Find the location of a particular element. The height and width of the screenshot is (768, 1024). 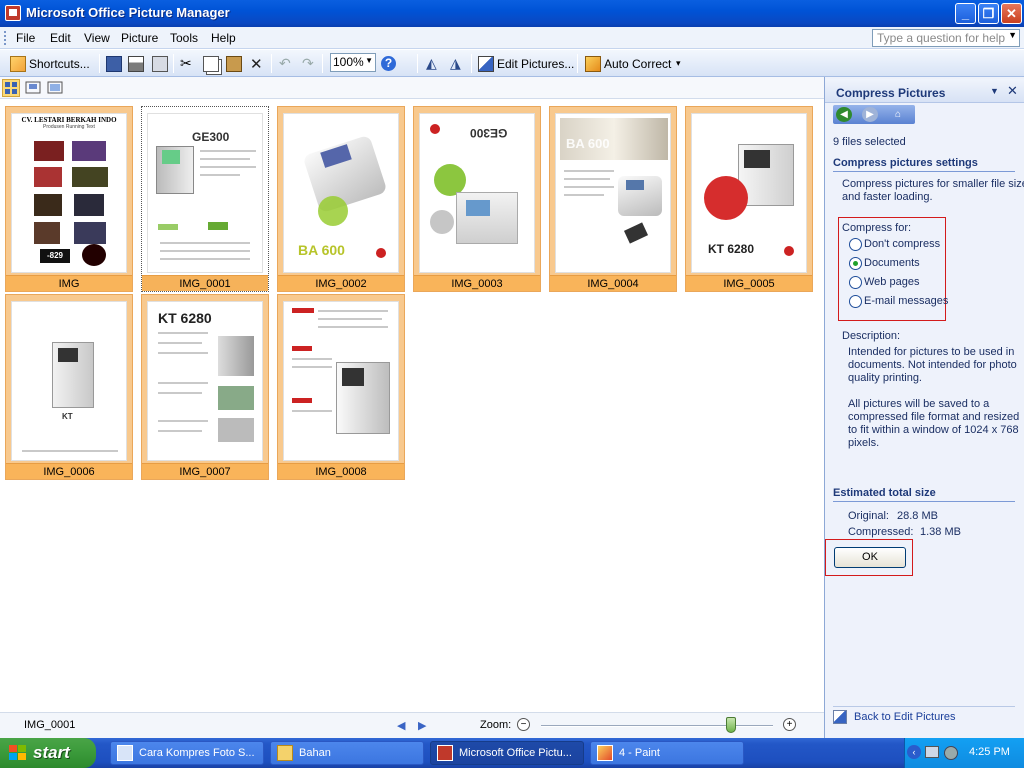

single-picture-view-button is located at coordinates (55, 88).